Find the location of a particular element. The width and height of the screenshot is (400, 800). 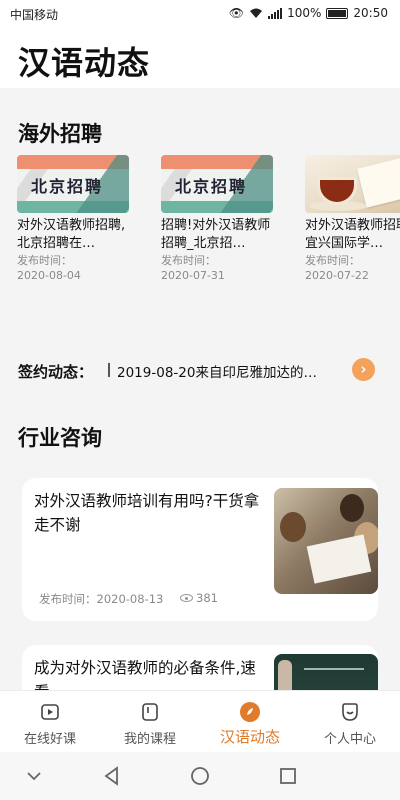

clock: 20:50 is located at coordinates (370, 13).